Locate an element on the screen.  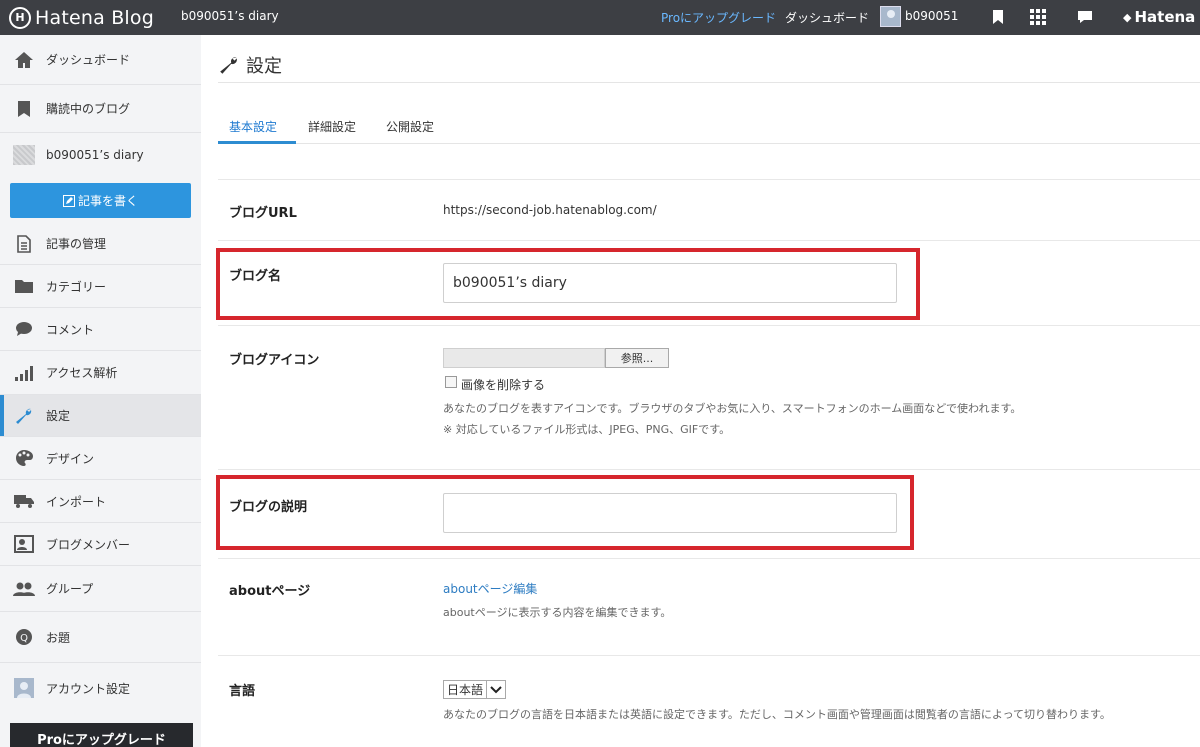
write-article-button: 記事を書く is located at coordinates (100, 200).